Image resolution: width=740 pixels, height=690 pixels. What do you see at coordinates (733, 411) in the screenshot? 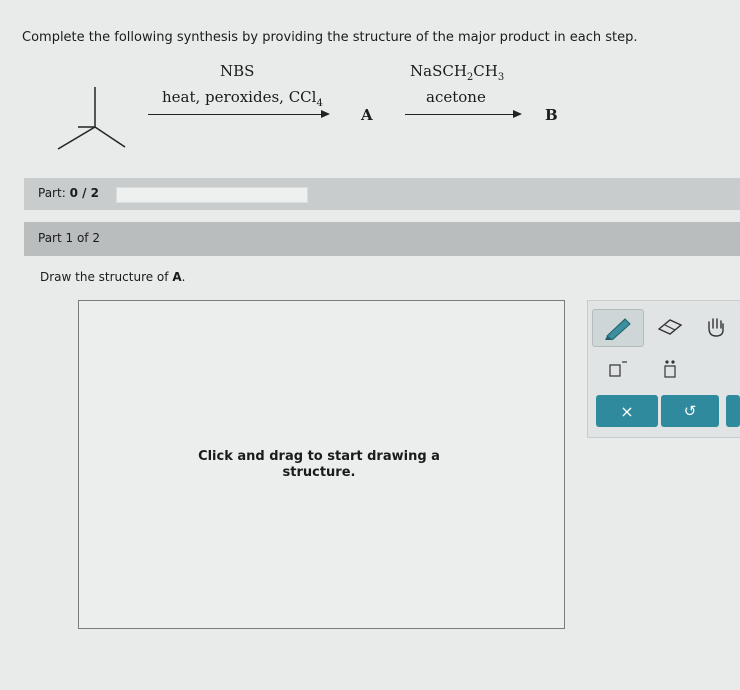
I see `redo-button` at bounding box center [733, 411].